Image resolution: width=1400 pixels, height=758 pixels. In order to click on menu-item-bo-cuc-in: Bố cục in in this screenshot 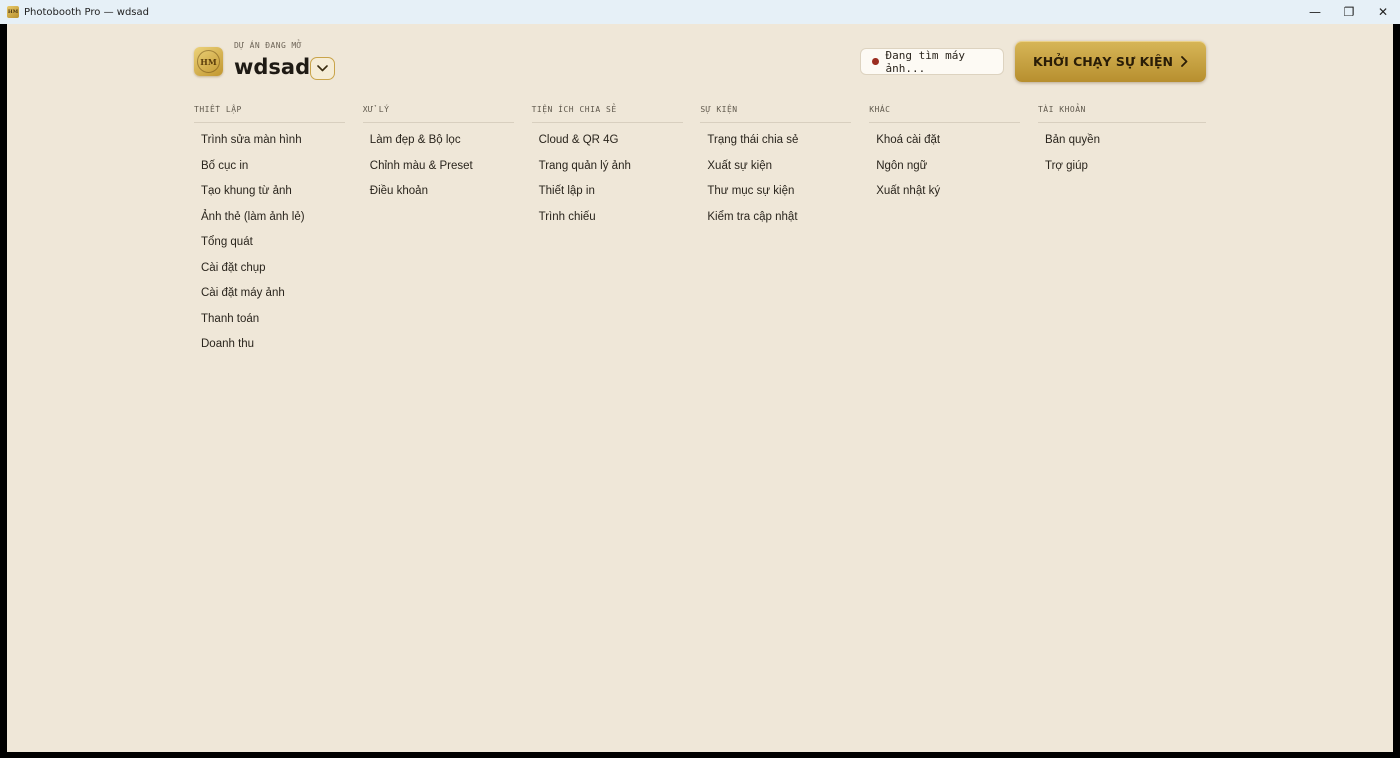, I will do `click(269, 169)`.